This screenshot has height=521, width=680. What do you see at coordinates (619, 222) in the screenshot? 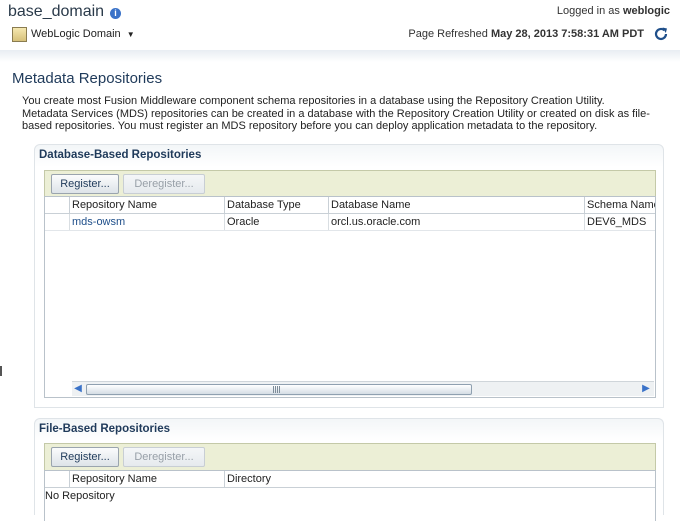
I see `schema-name-cell: DEV6_MDS` at bounding box center [619, 222].